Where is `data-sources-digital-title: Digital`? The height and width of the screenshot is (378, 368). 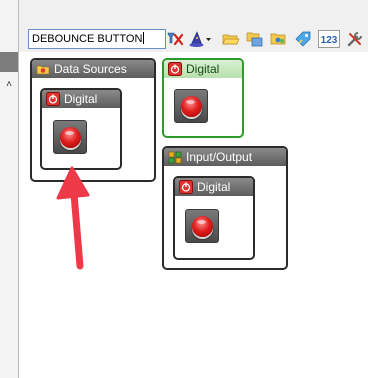
data-sources-digital-title: Digital is located at coordinates (81, 99).